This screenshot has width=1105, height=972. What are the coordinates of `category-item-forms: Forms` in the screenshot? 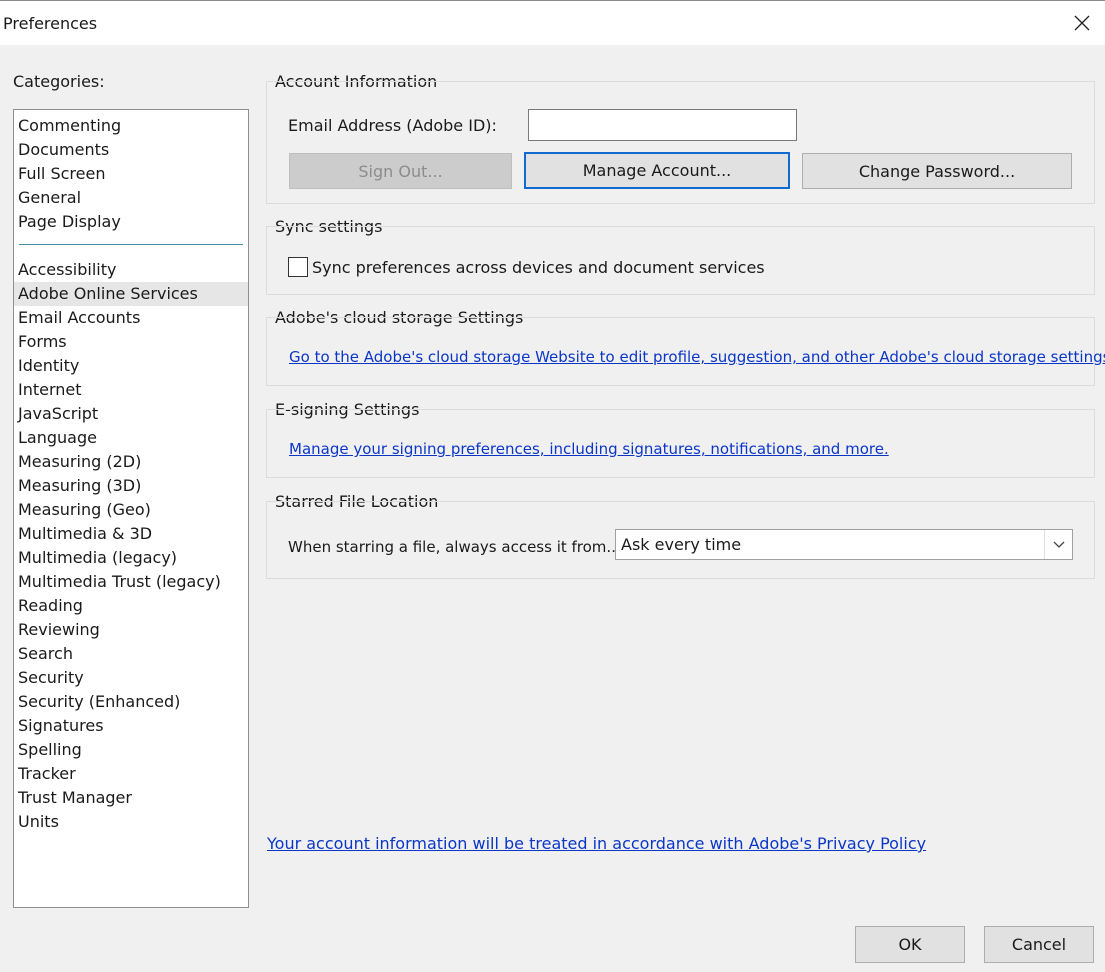 It's located at (131, 342).